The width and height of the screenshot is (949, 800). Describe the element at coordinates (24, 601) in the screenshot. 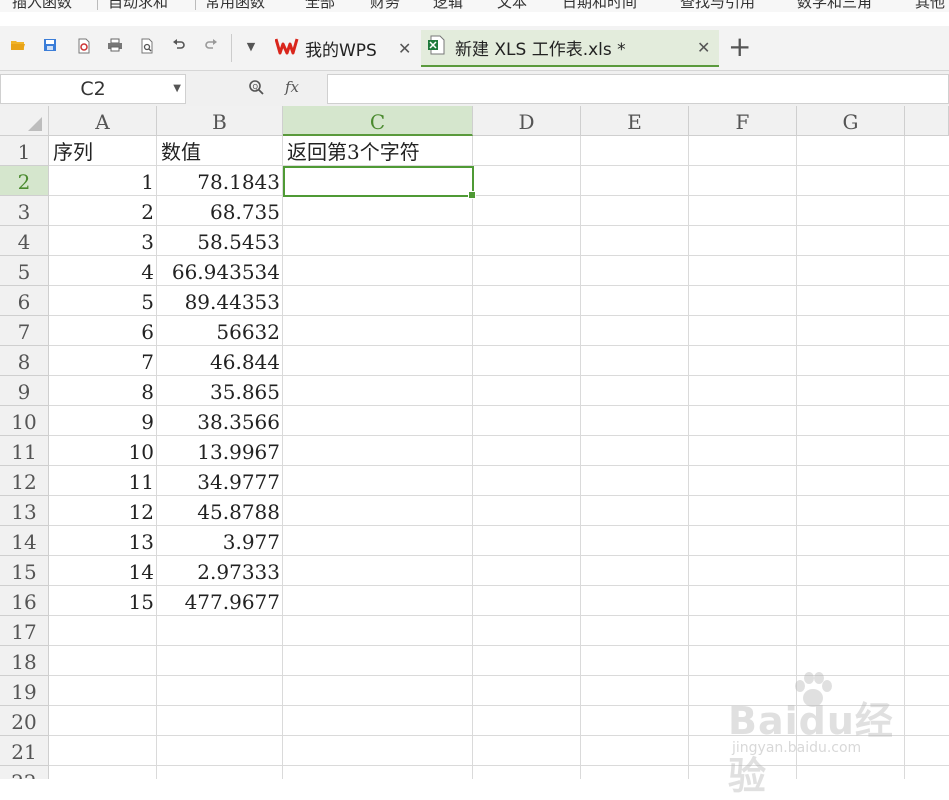

I see `row-header-16: 16` at that location.